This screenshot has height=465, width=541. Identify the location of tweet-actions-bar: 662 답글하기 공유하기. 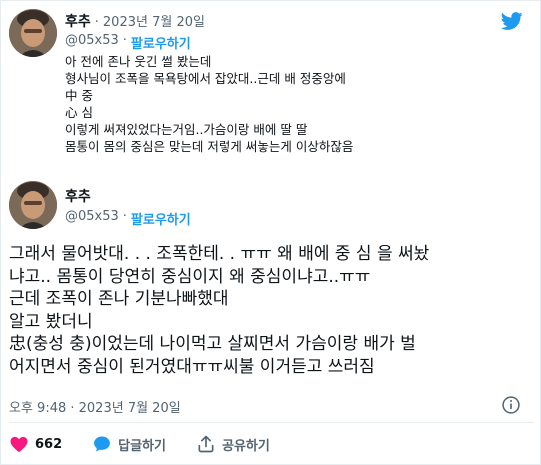
(154, 444).